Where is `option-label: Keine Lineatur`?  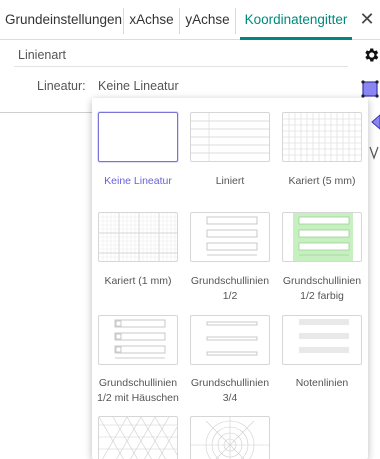
option-label: Keine Lineatur is located at coordinates (138, 181).